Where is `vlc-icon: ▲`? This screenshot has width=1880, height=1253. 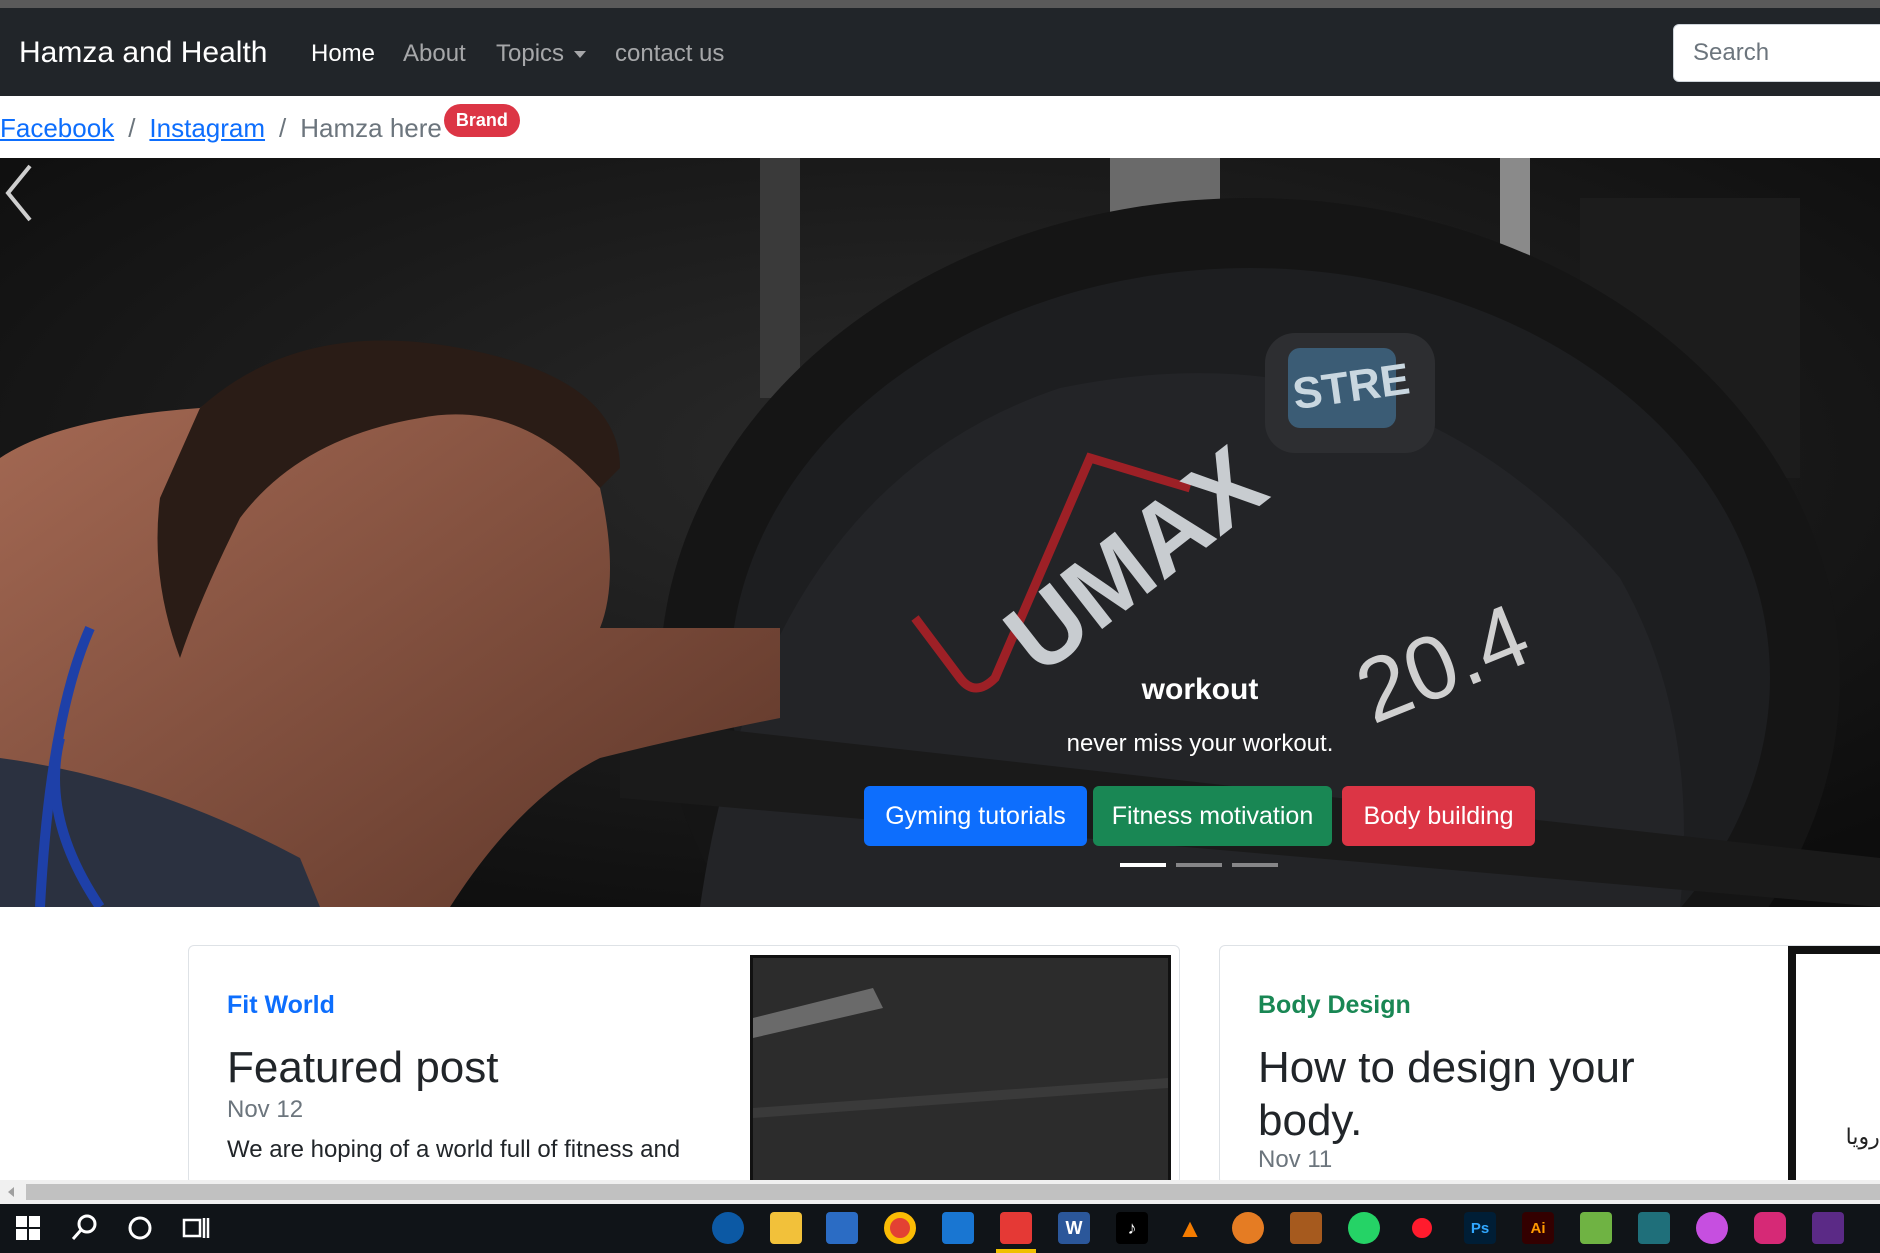 vlc-icon: ▲ is located at coordinates (1190, 1228).